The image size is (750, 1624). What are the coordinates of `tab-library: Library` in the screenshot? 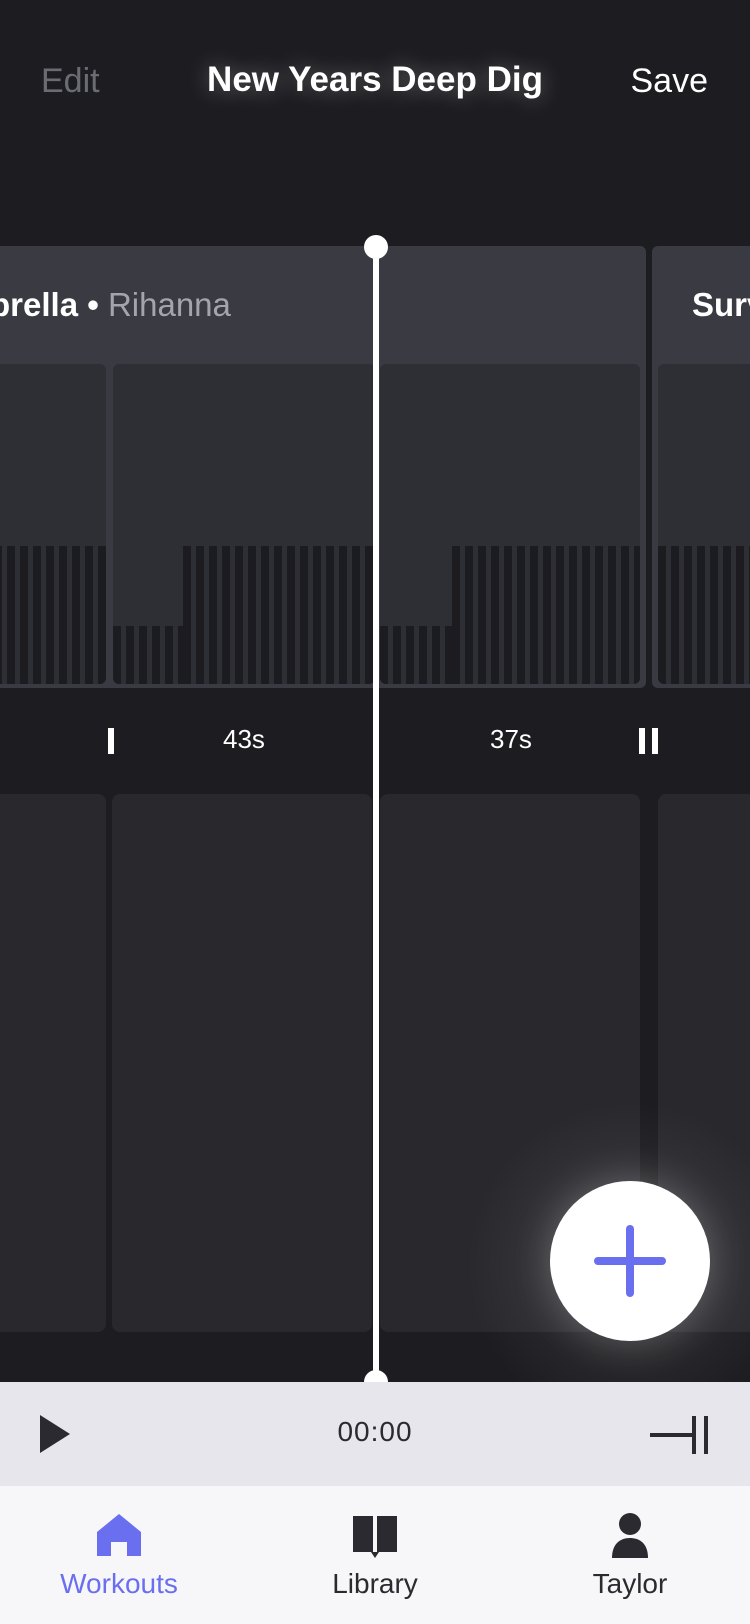 It's located at (375, 1555).